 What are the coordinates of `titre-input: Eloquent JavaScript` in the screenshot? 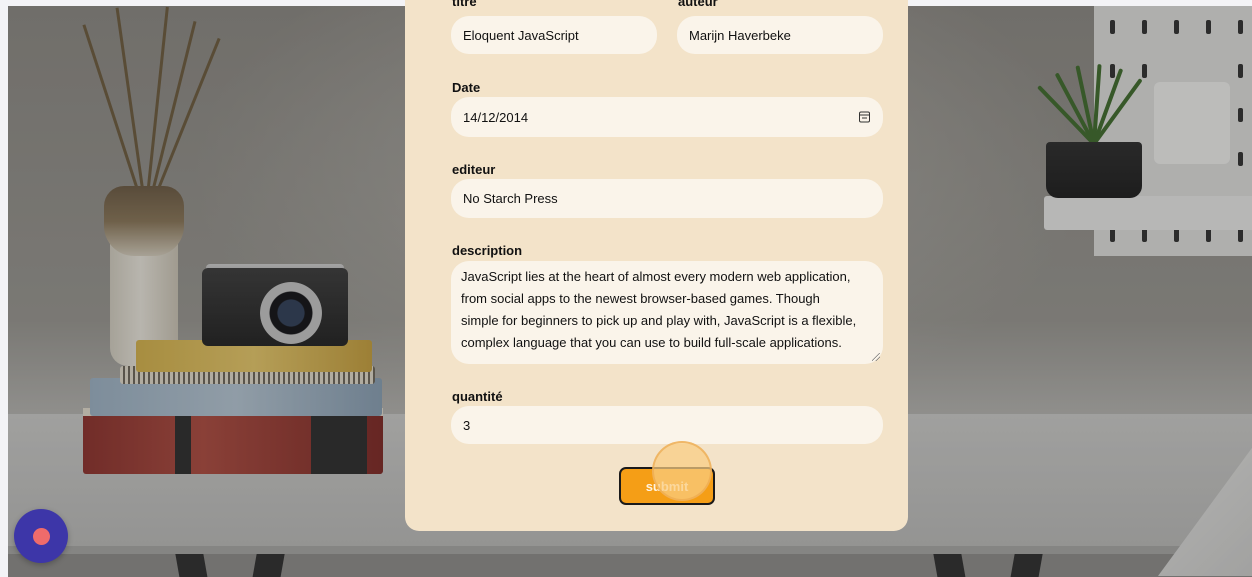 It's located at (554, 35).